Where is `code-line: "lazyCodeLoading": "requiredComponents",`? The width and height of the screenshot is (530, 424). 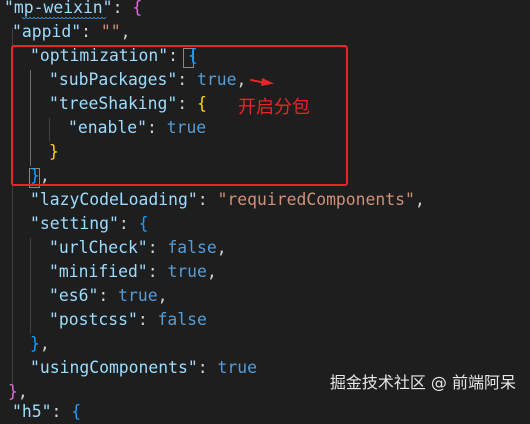
code-line: "lazyCodeLoading": "requiredComponents", is located at coordinates (227, 199).